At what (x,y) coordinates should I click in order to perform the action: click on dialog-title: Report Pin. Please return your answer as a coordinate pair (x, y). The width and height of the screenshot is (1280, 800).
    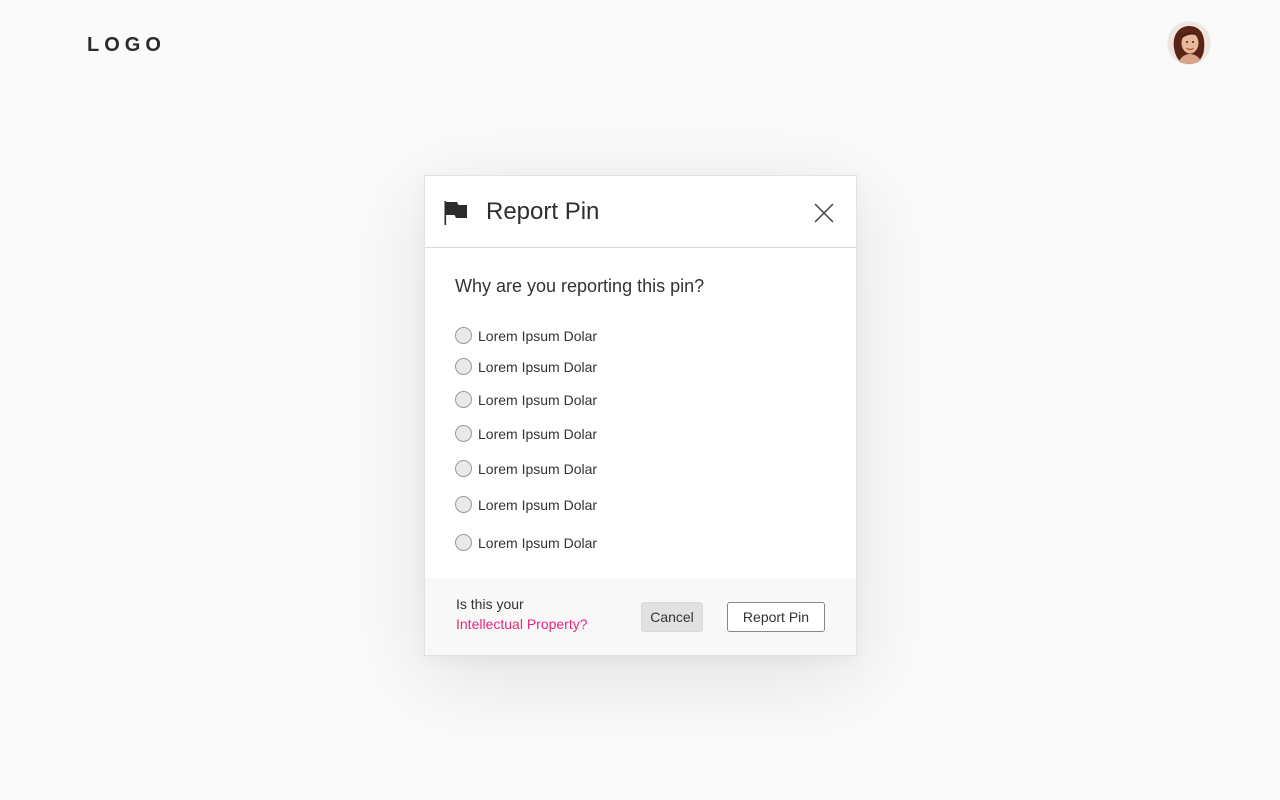
    Looking at the image, I should click on (543, 211).